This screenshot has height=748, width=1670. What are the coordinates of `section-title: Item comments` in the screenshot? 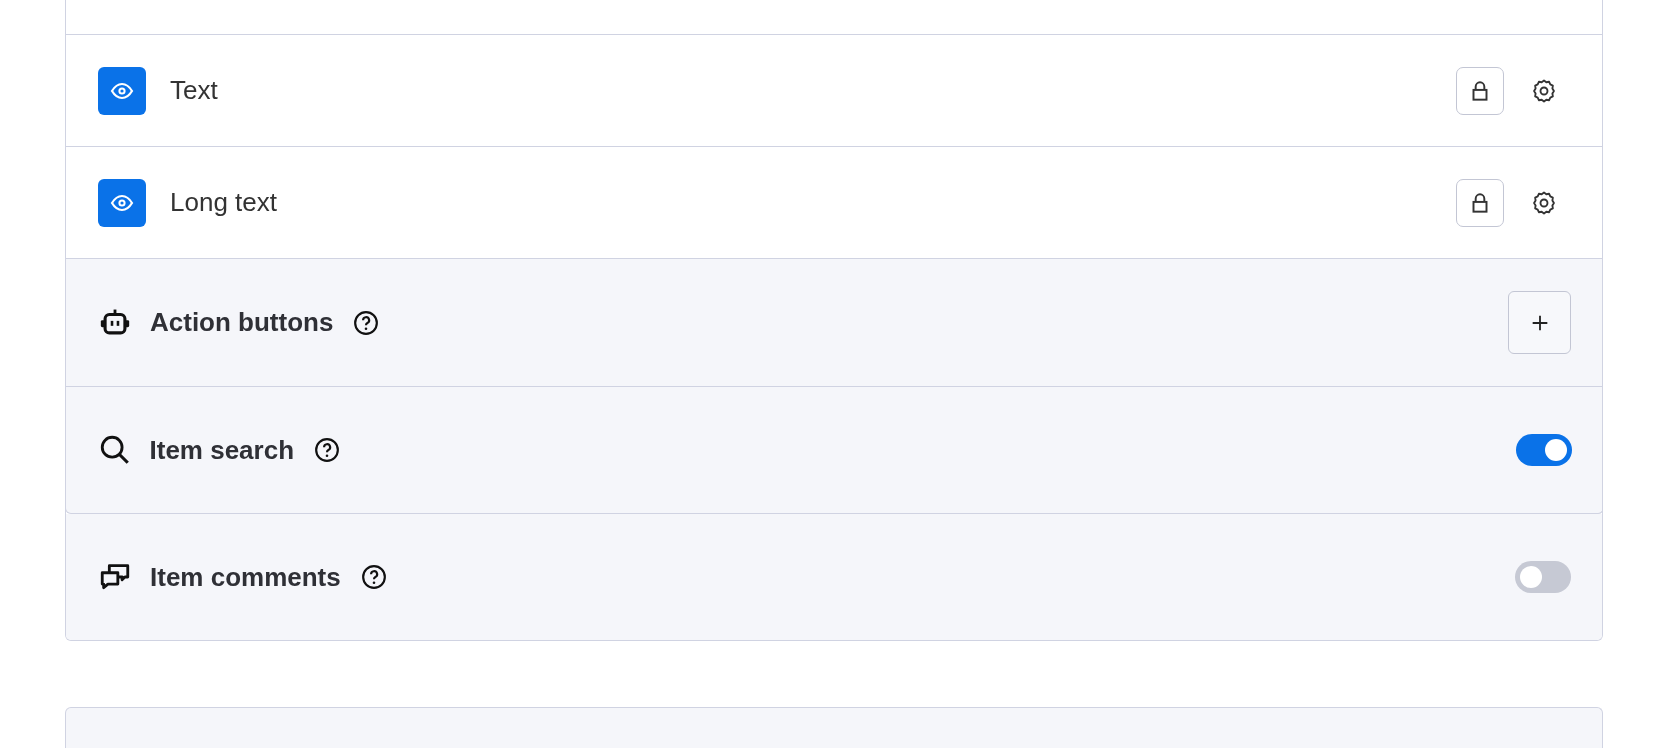 It's located at (245, 577).